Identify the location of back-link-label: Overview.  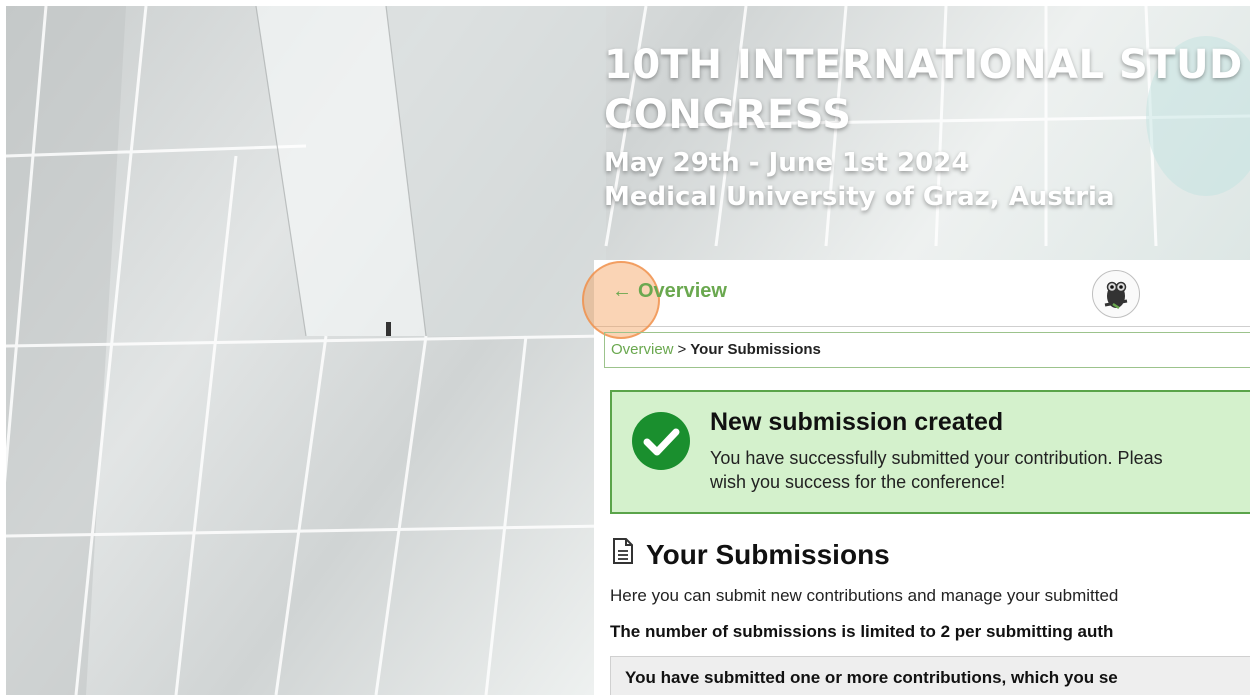
(682, 291).